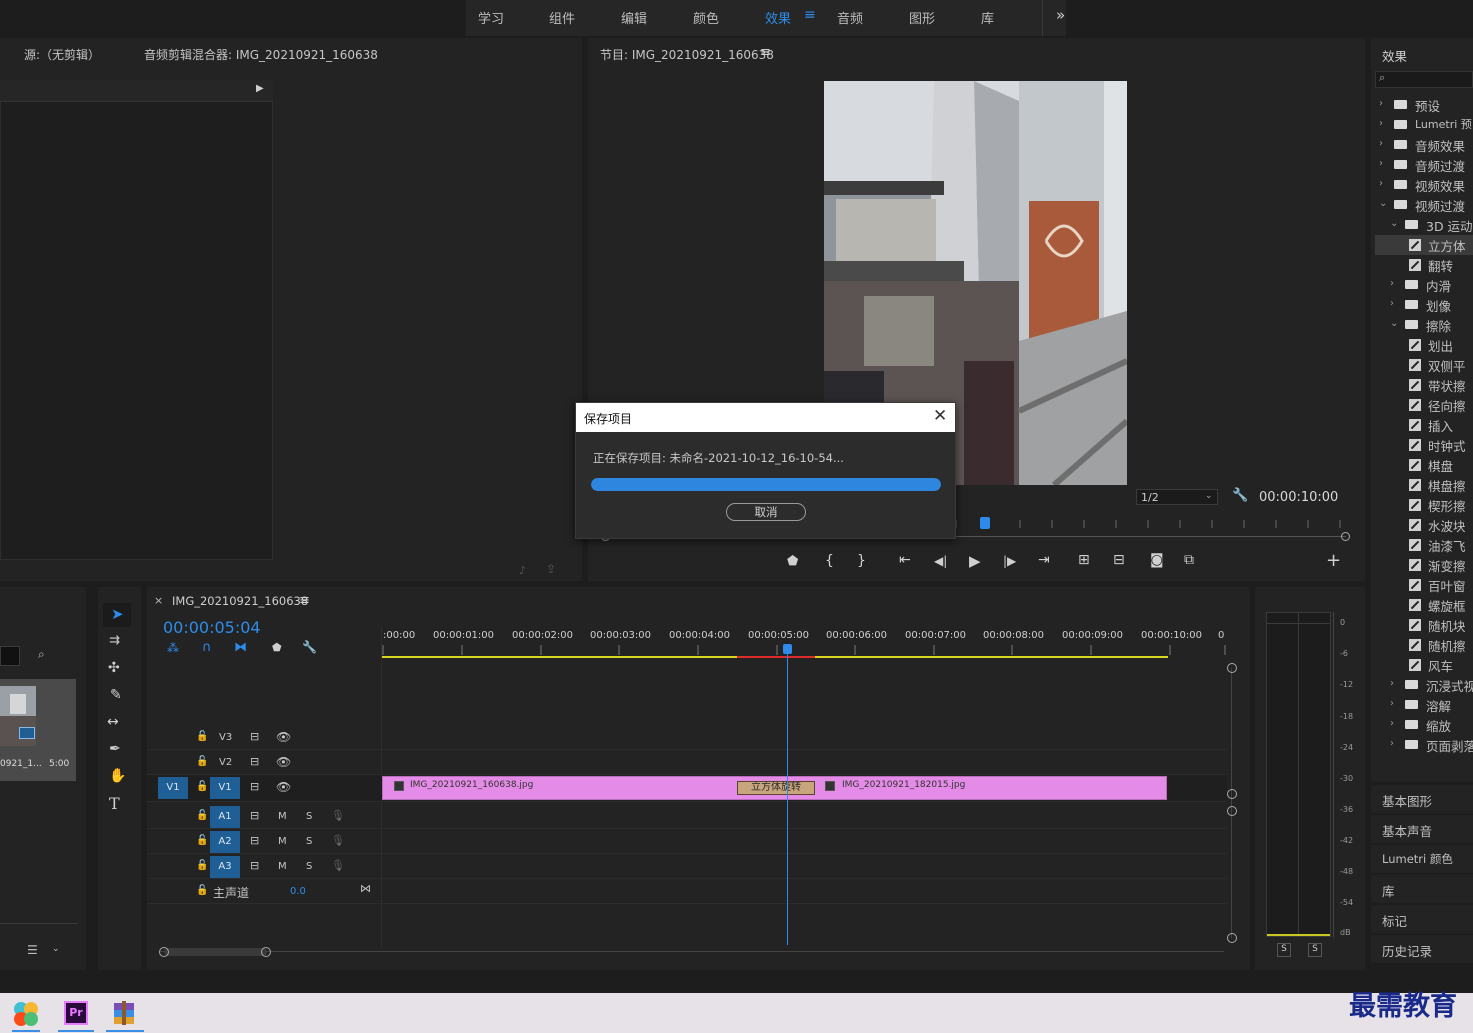 The width and height of the screenshot is (1473, 1033). What do you see at coordinates (850, 17) in the screenshot?
I see `tab-audio: 音频` at bounding box center [850, 17].